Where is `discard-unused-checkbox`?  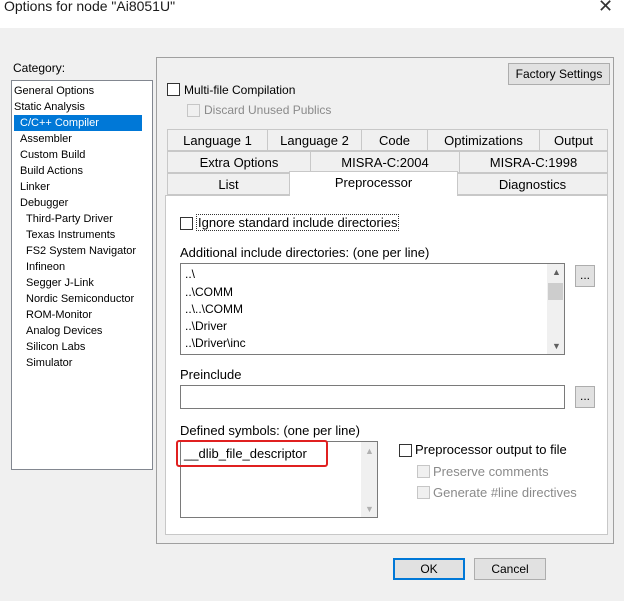 discard-unused-checkbox is located at coordinates (193, 110).